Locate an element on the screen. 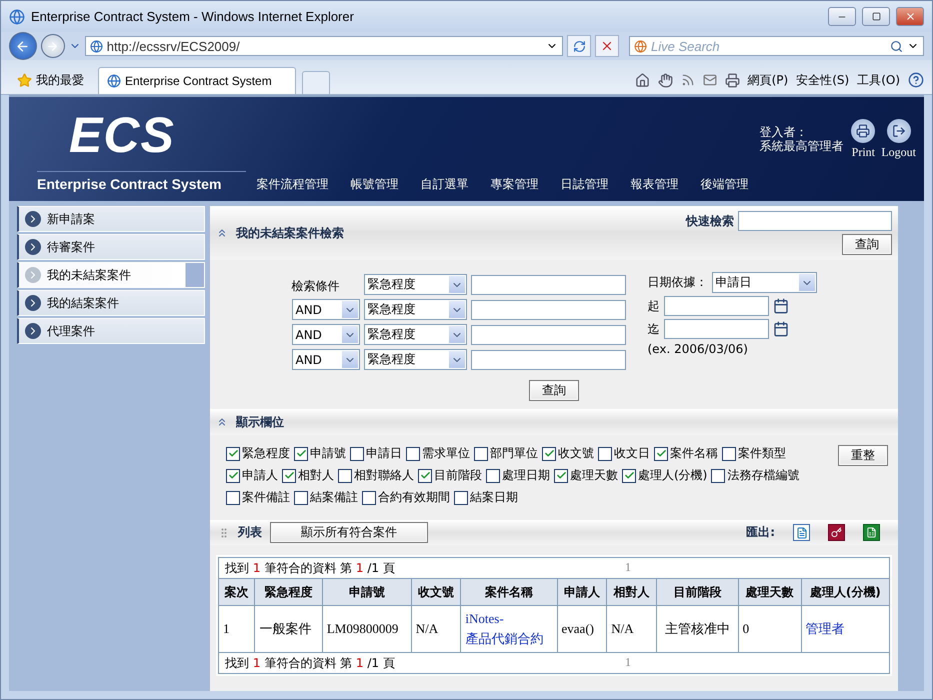 The height and width of the screenshot is (700, 933). check-icon is located at coordinates (425, 475).